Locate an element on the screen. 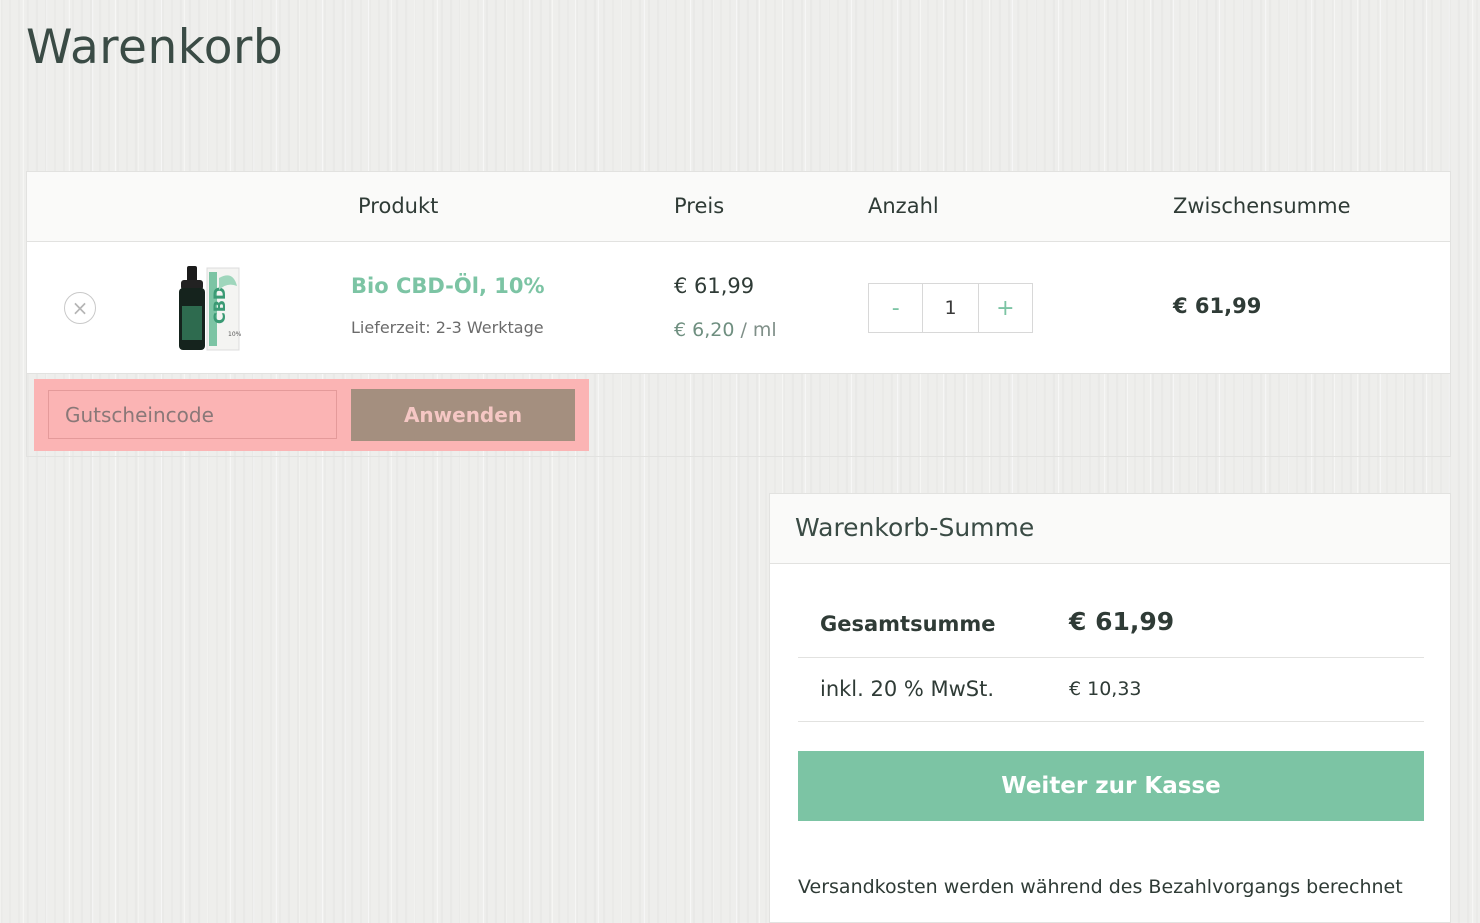 The image size is (1480, 923). close-icon: × is located at coordinates (80, 308).